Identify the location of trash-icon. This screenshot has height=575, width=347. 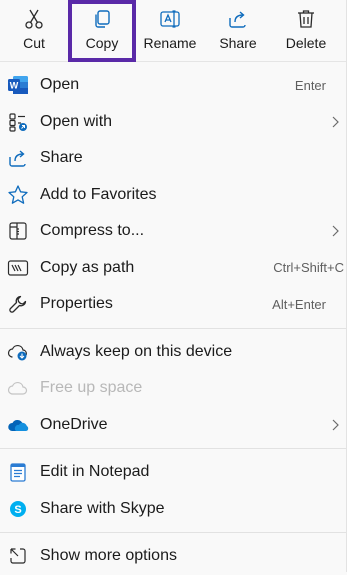
(306, 19).